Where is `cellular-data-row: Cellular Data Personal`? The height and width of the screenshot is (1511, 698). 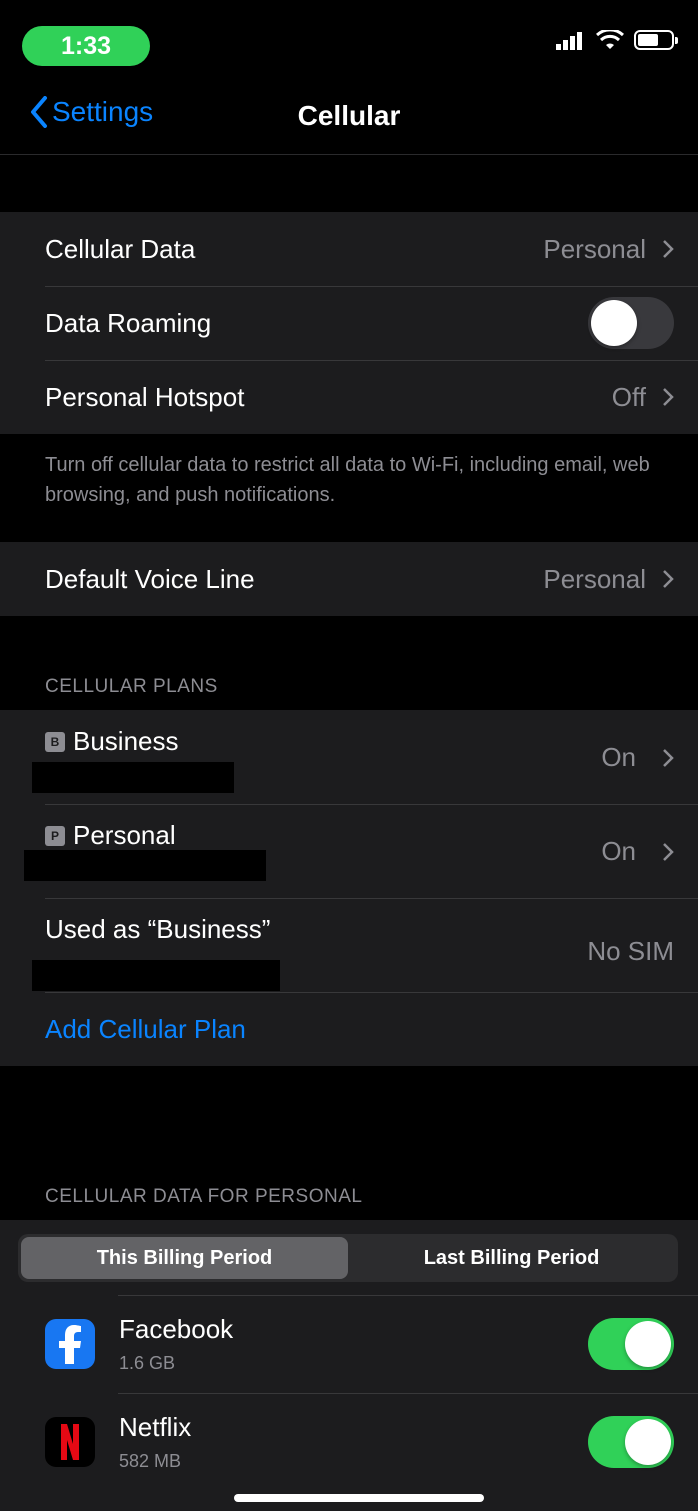 cellular-data-row: Cellular Data Personal is located at coordinates (349, 249).